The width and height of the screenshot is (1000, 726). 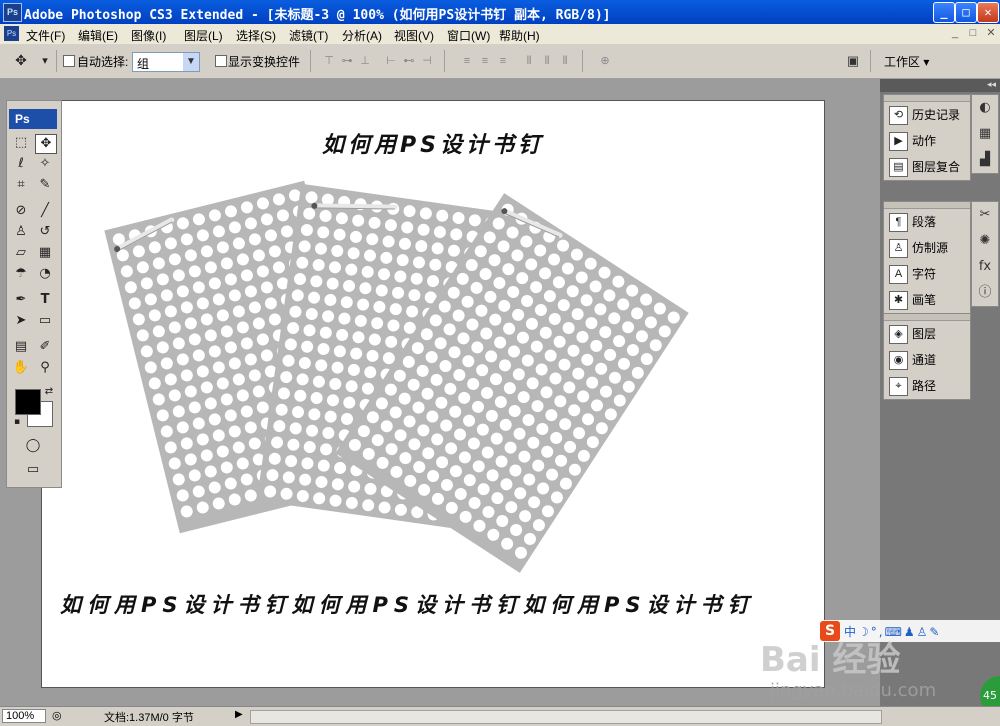 I want to click on zoom-field: 100%, so click(x=24, y=716).